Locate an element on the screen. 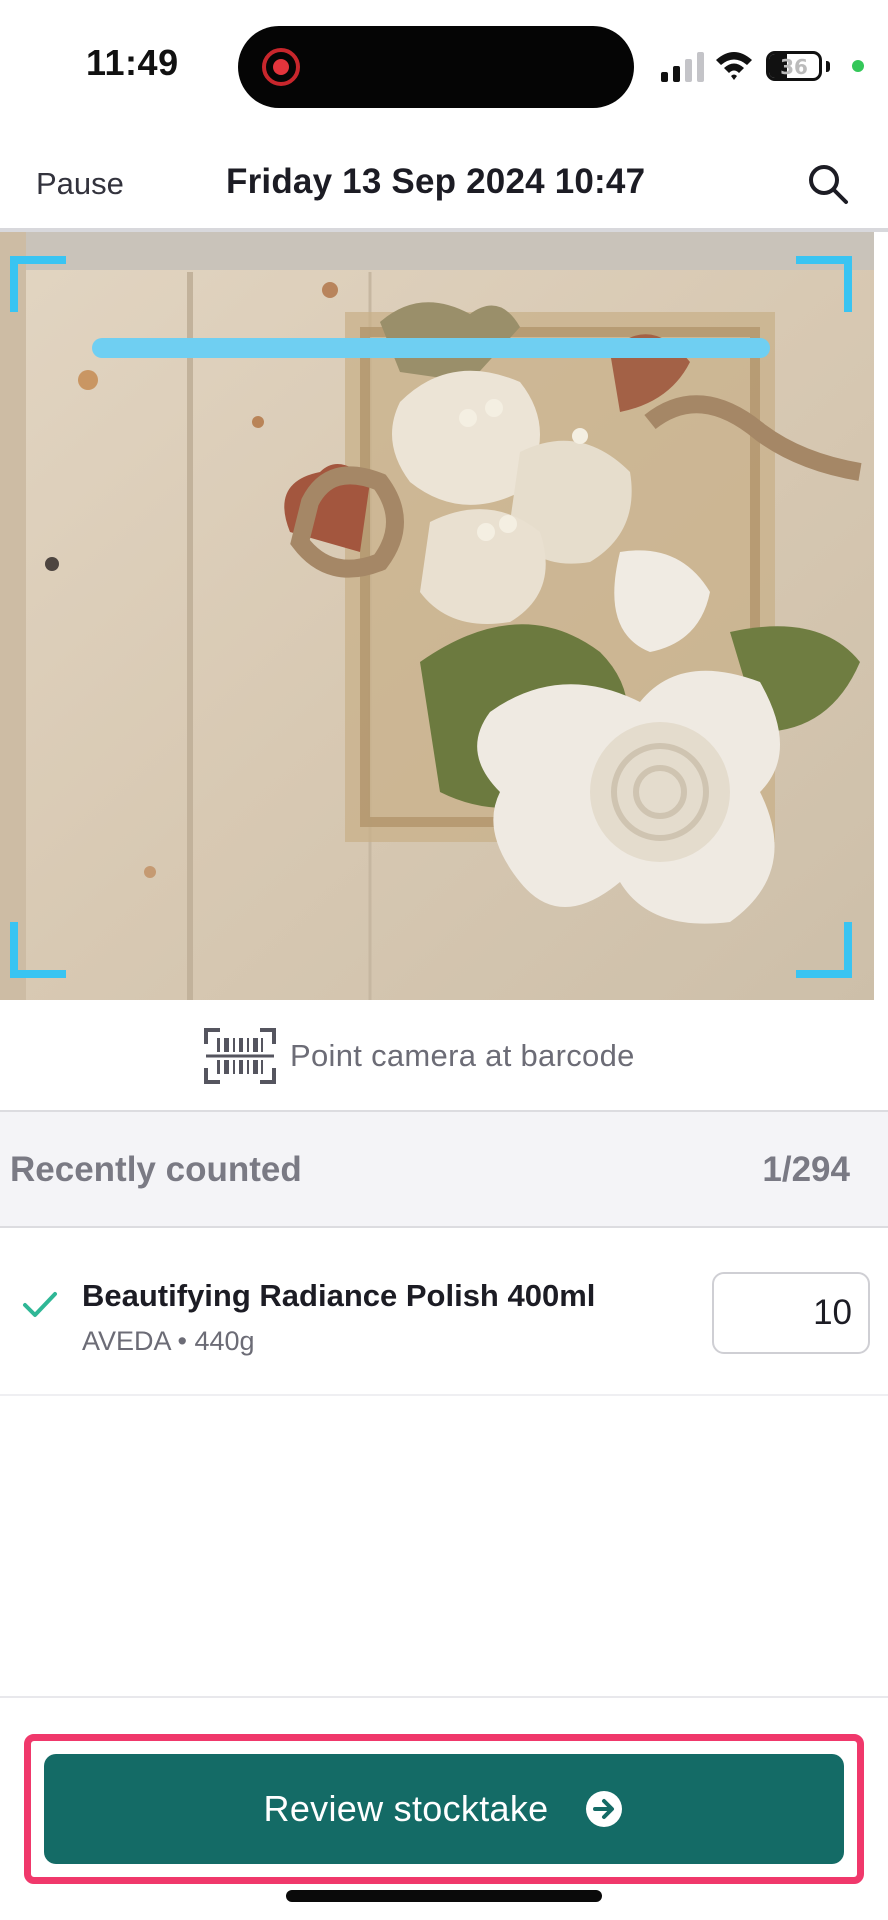  scan-hint: Point camera at barcode is located at coordinates (444, 1055).